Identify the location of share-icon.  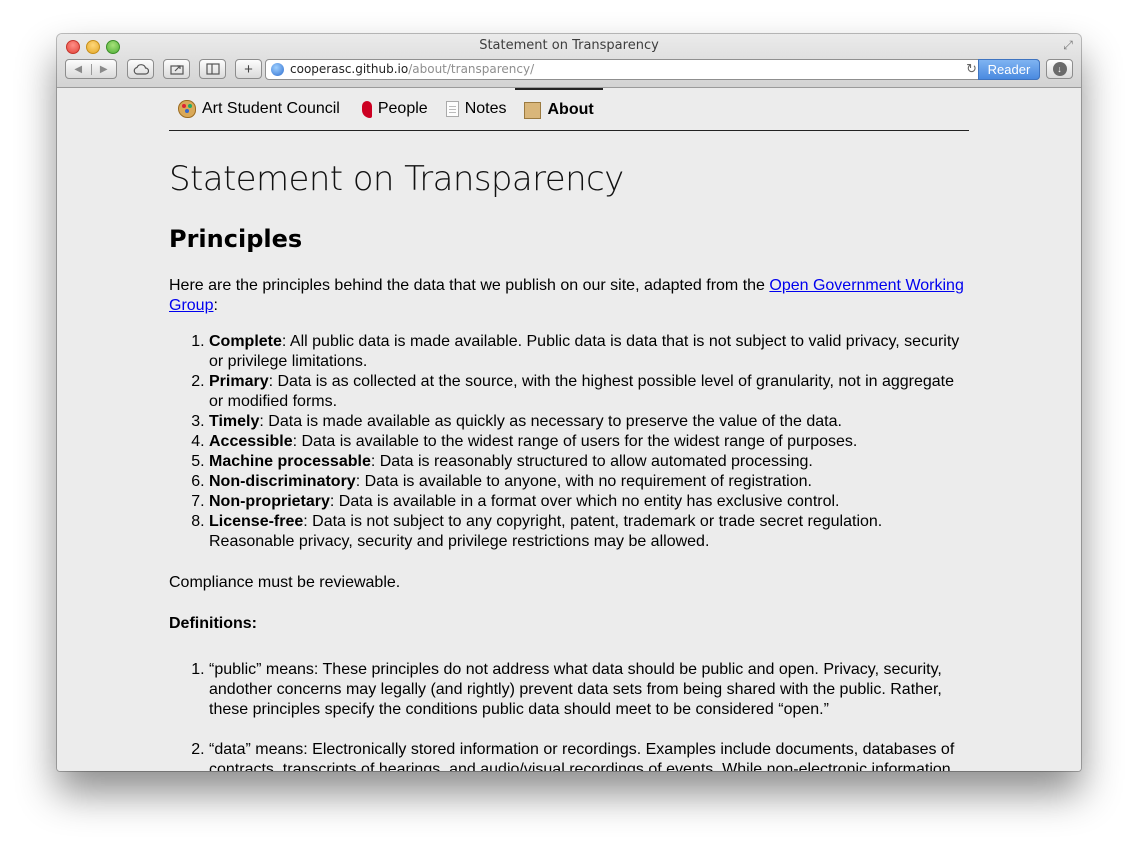
(176, 70).